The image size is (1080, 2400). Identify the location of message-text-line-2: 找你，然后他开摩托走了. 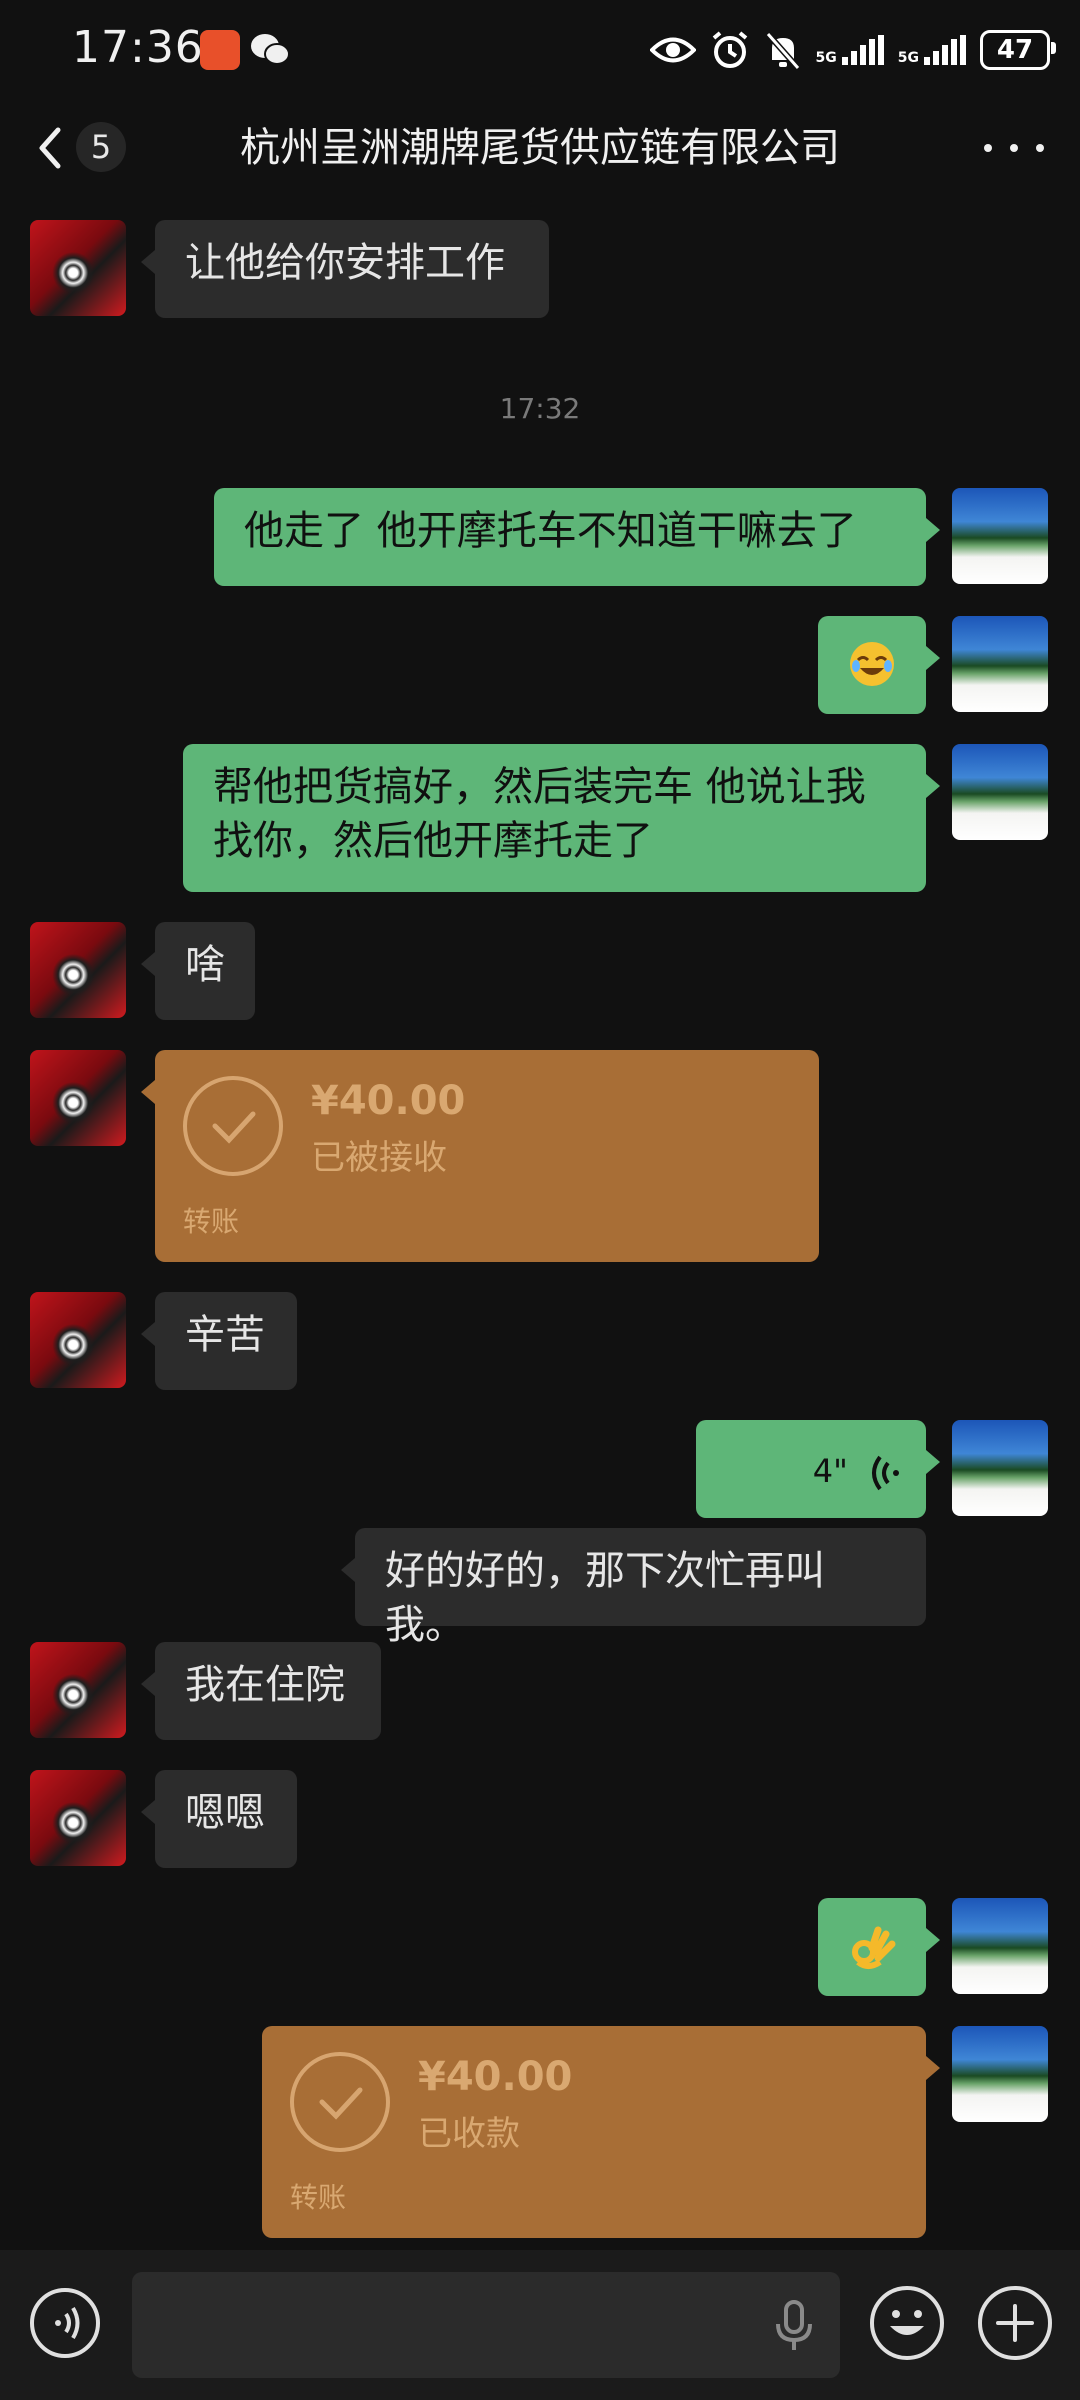
(433, 841).